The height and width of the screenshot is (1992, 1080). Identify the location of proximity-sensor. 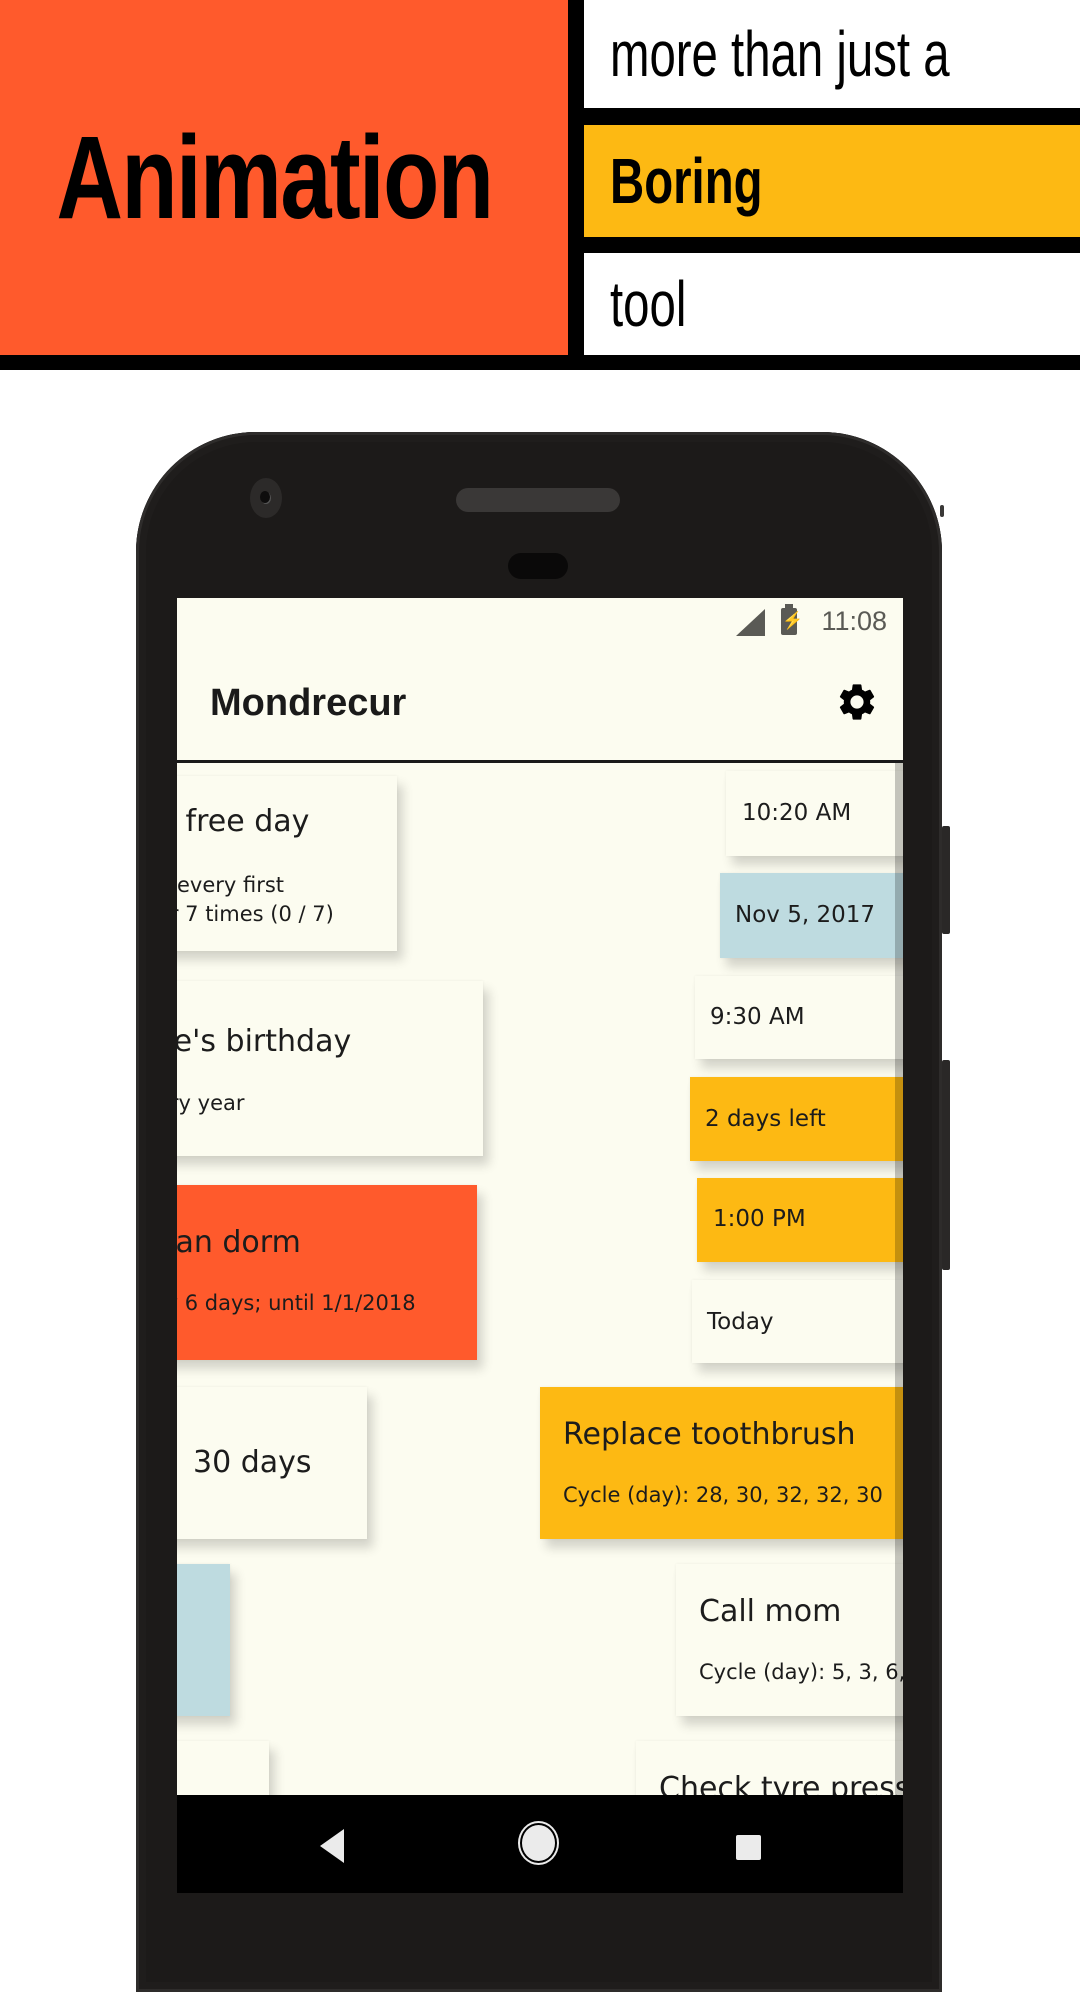
(538, 566).